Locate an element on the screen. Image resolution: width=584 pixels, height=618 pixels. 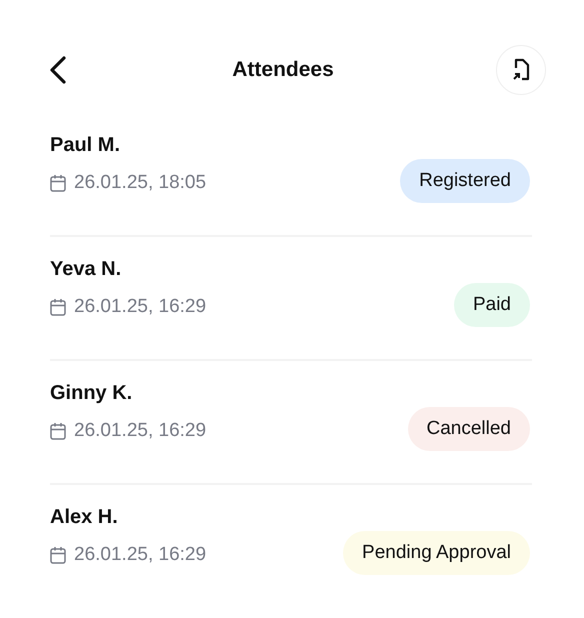
status-tag: Cancelled is located at coordinates (469, 429).